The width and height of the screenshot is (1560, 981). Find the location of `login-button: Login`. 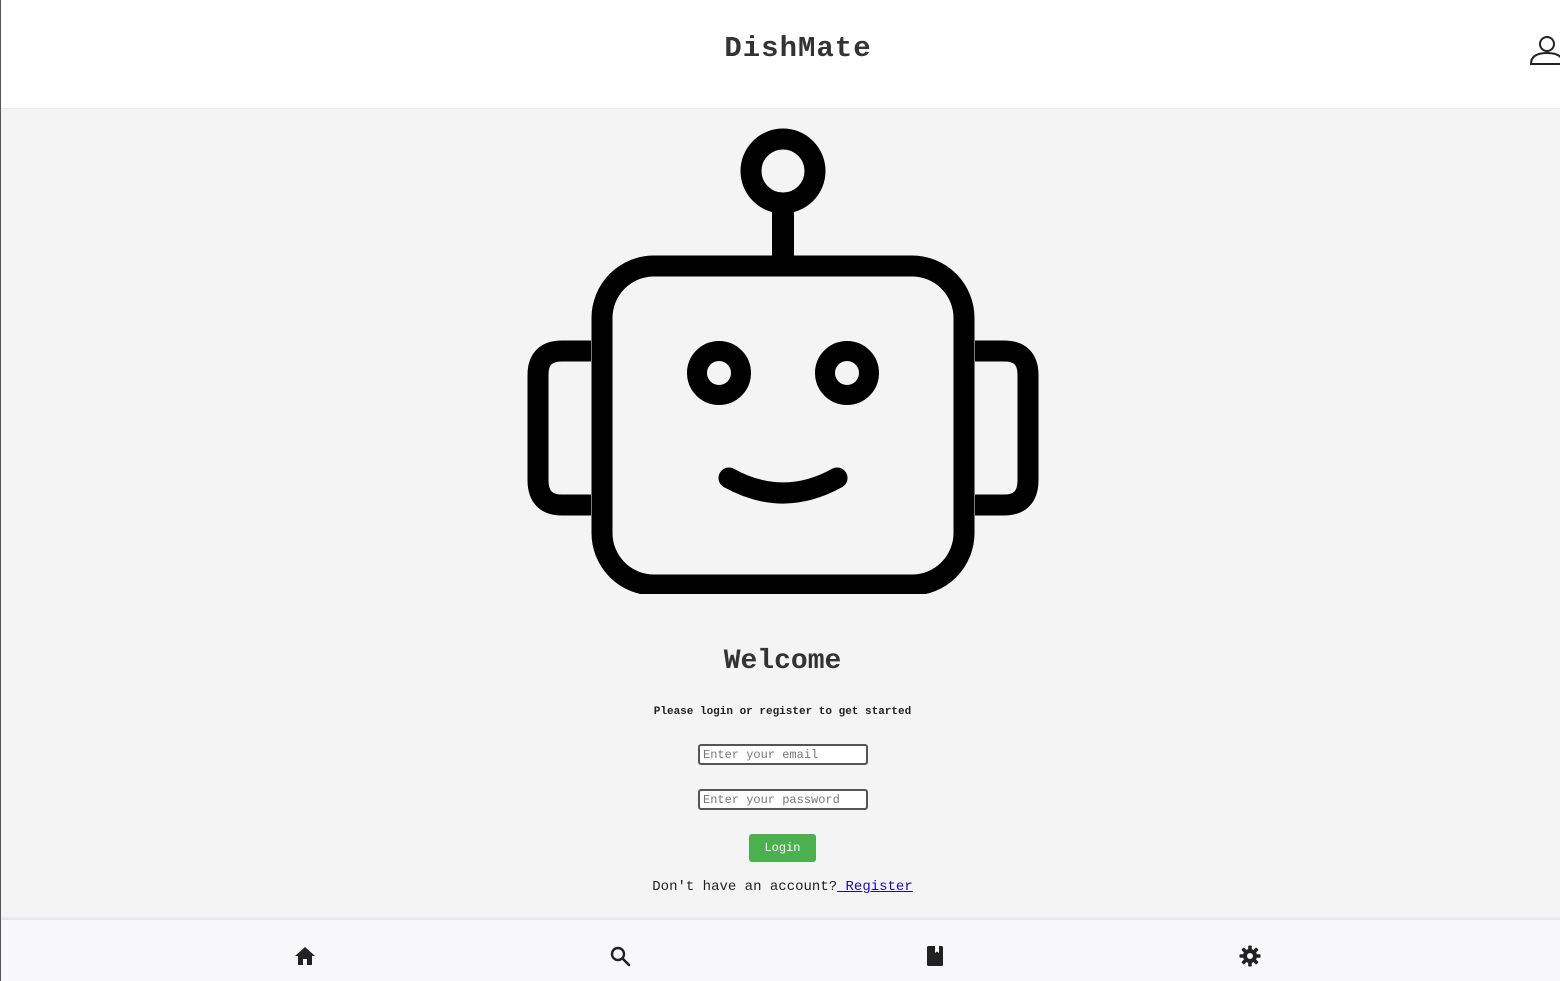

login-button: Login is located at coordinates (782, 848).